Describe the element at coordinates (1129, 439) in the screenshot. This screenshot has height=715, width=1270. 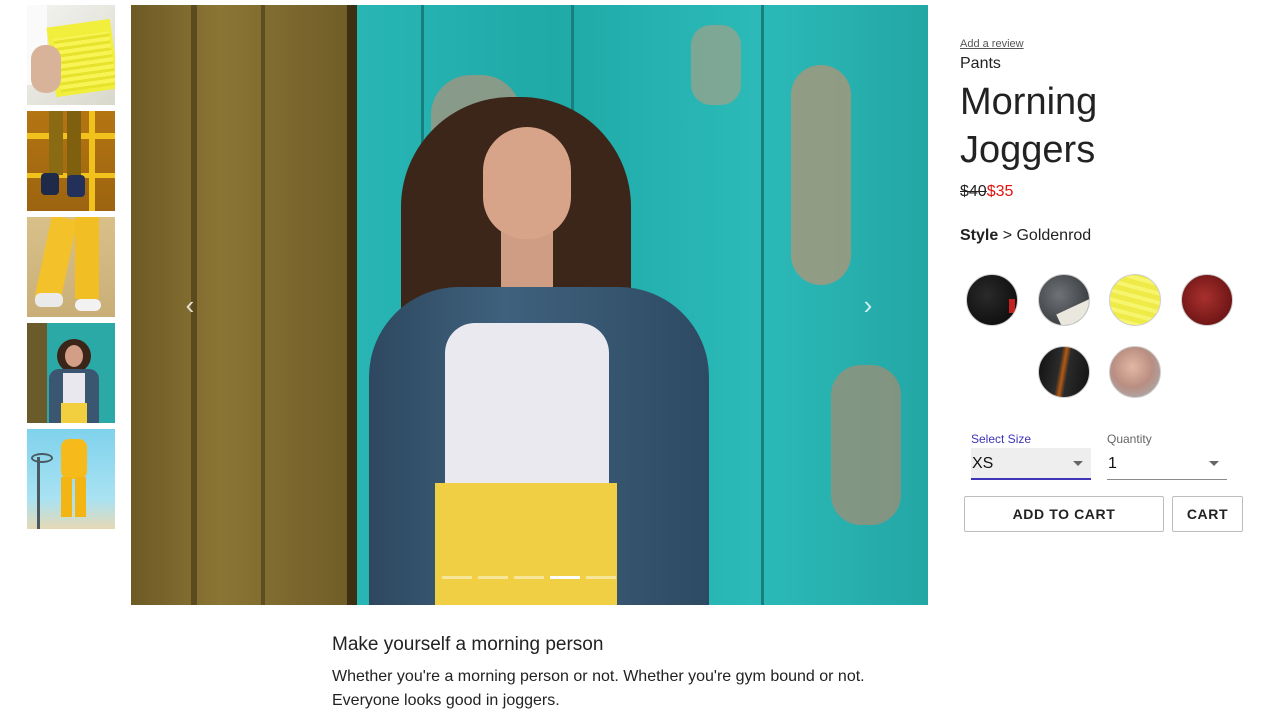
I see `quantity-select-label: Quantity` at that location.